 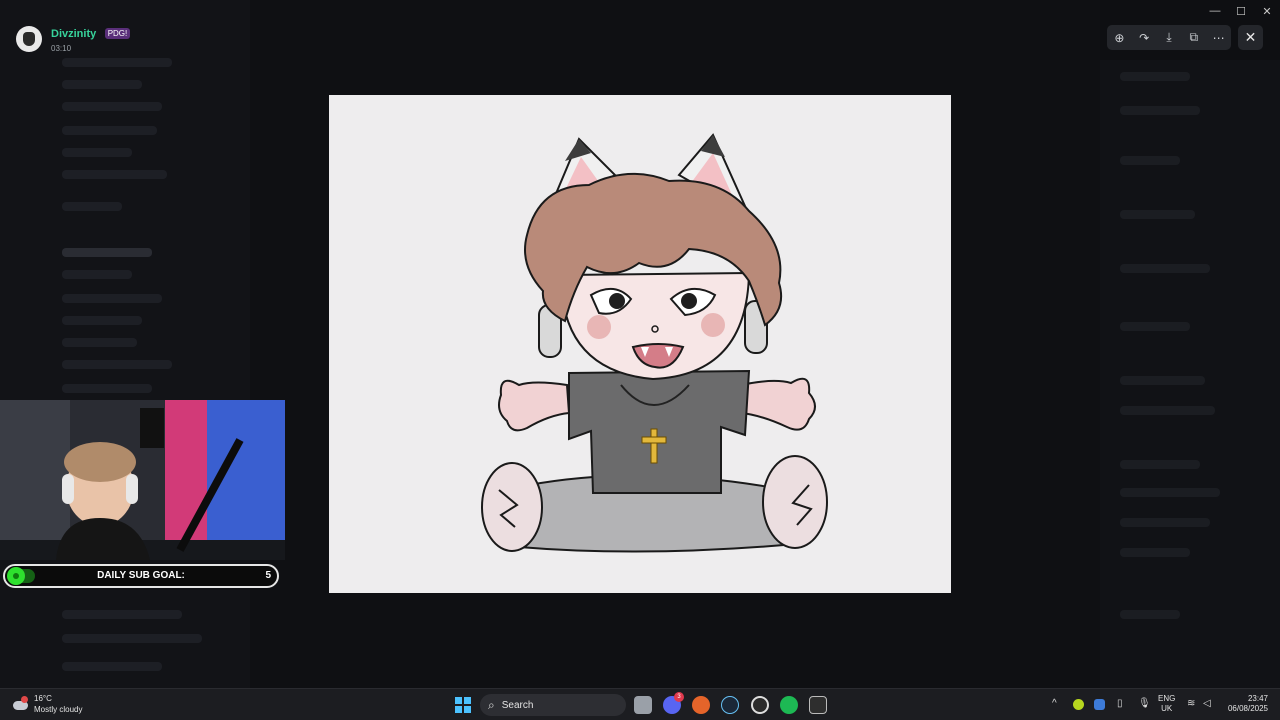 What do you see at coordinates (463, 705) in the screenshot?
I see `start-icon` at bounding box center [463, 705].